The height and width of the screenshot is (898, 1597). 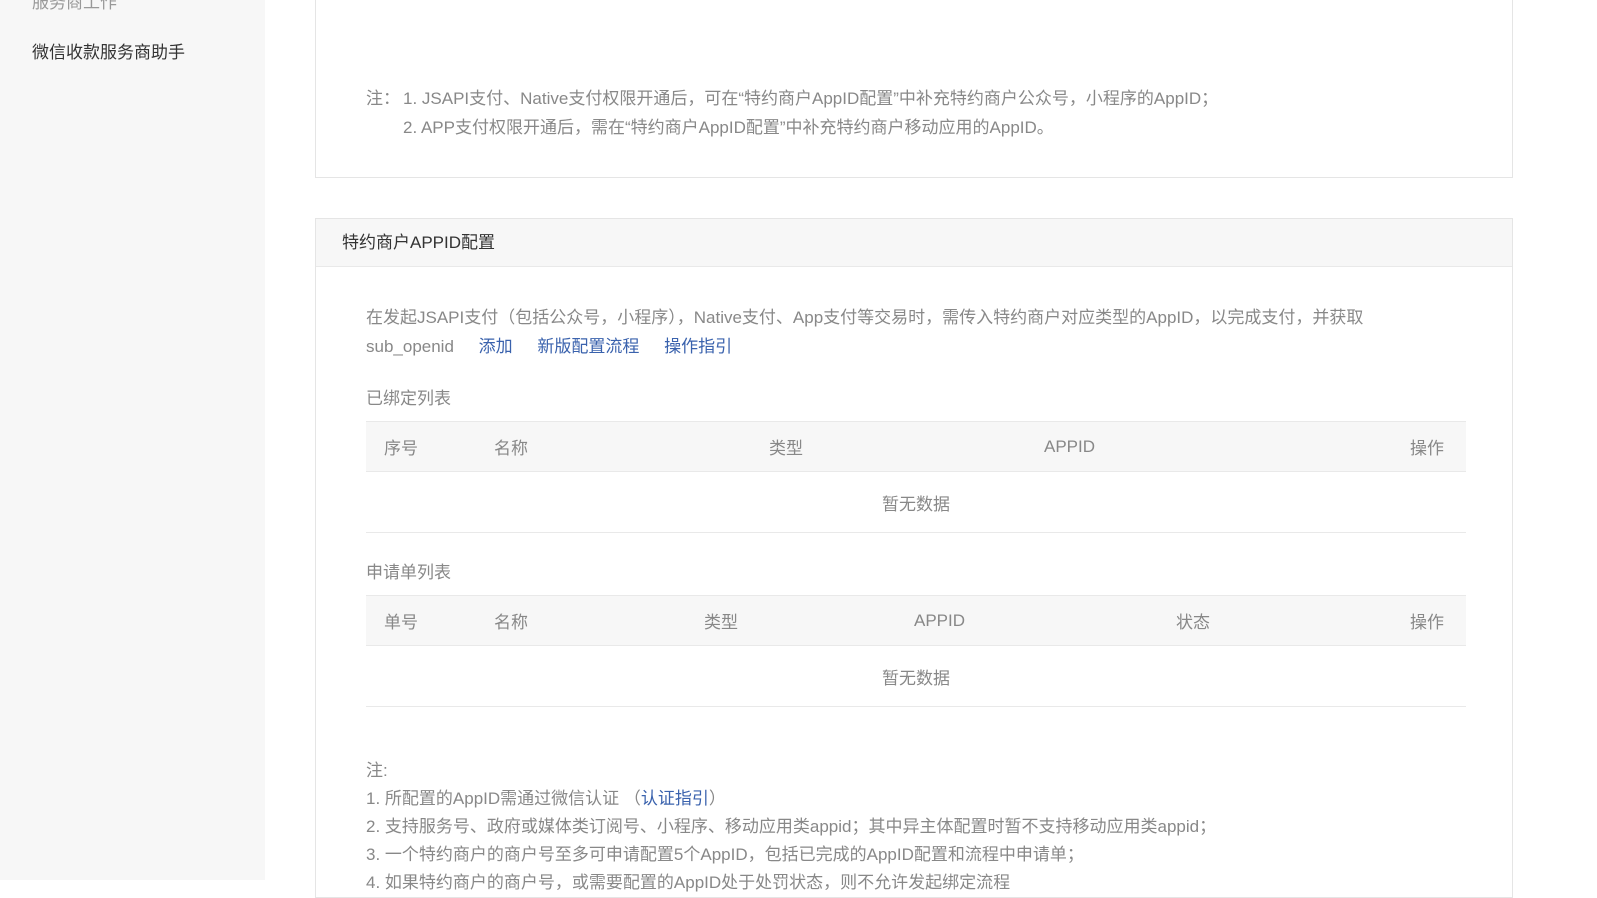 I want to click on col-index: 序号, so click(x=401, y=448).